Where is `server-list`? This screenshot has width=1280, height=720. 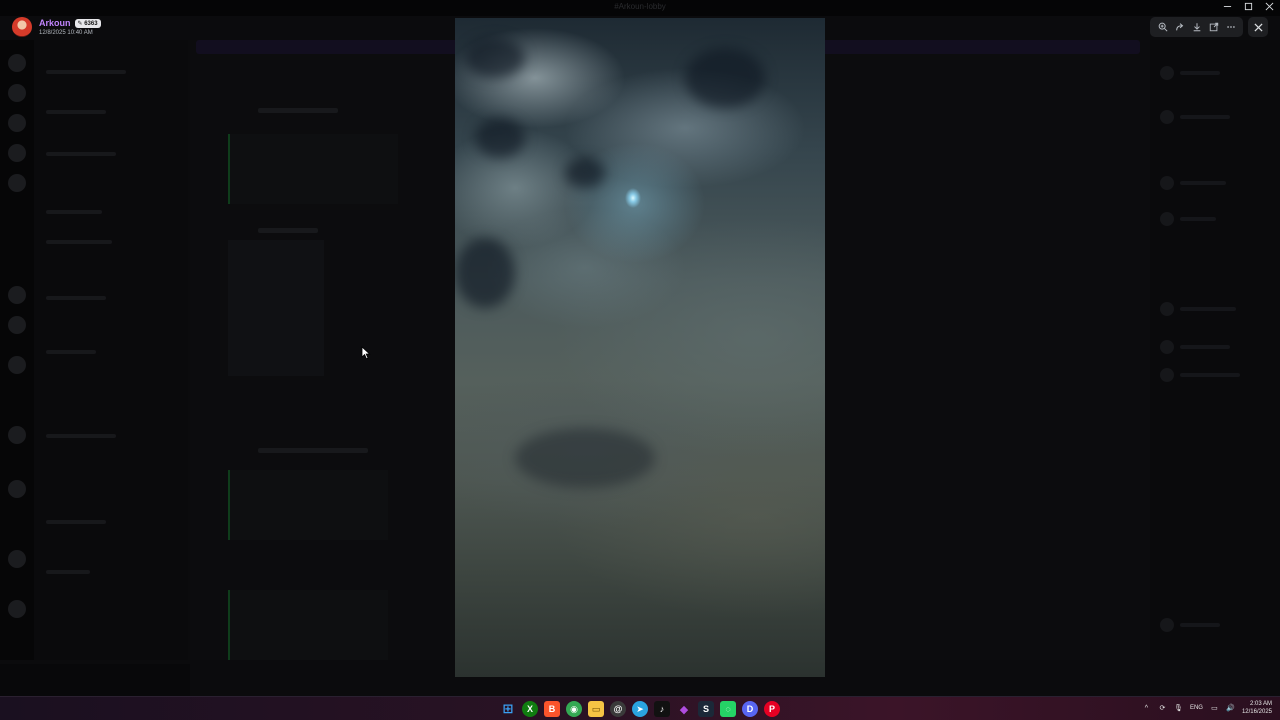 server-list is located at coordinates (17, 350).